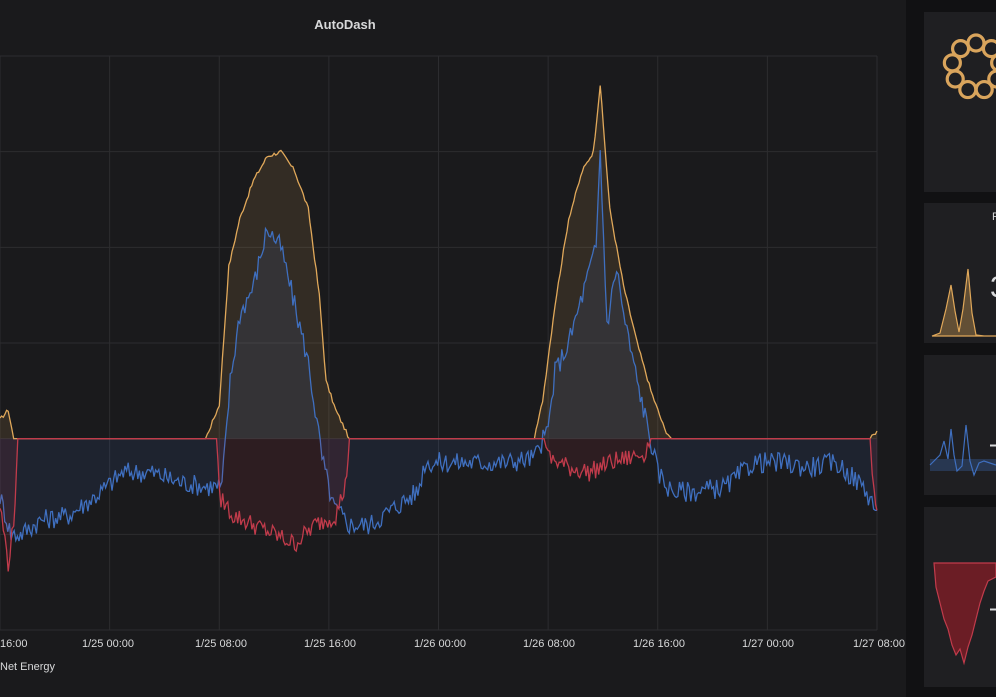  Describe the element at coordinates (963, 302) in the screenshot. I see `sparkline-solar` at that location.